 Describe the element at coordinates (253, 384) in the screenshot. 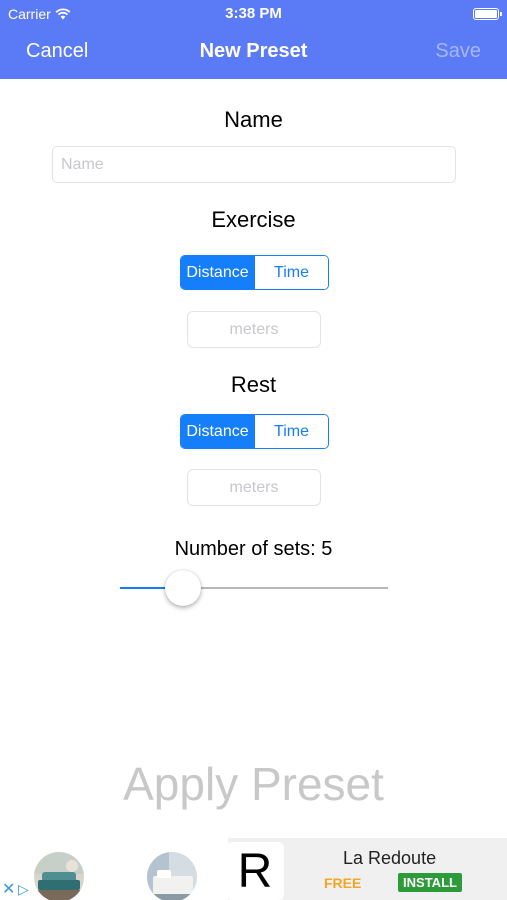

I see `rest-heading: Rest` at that location.